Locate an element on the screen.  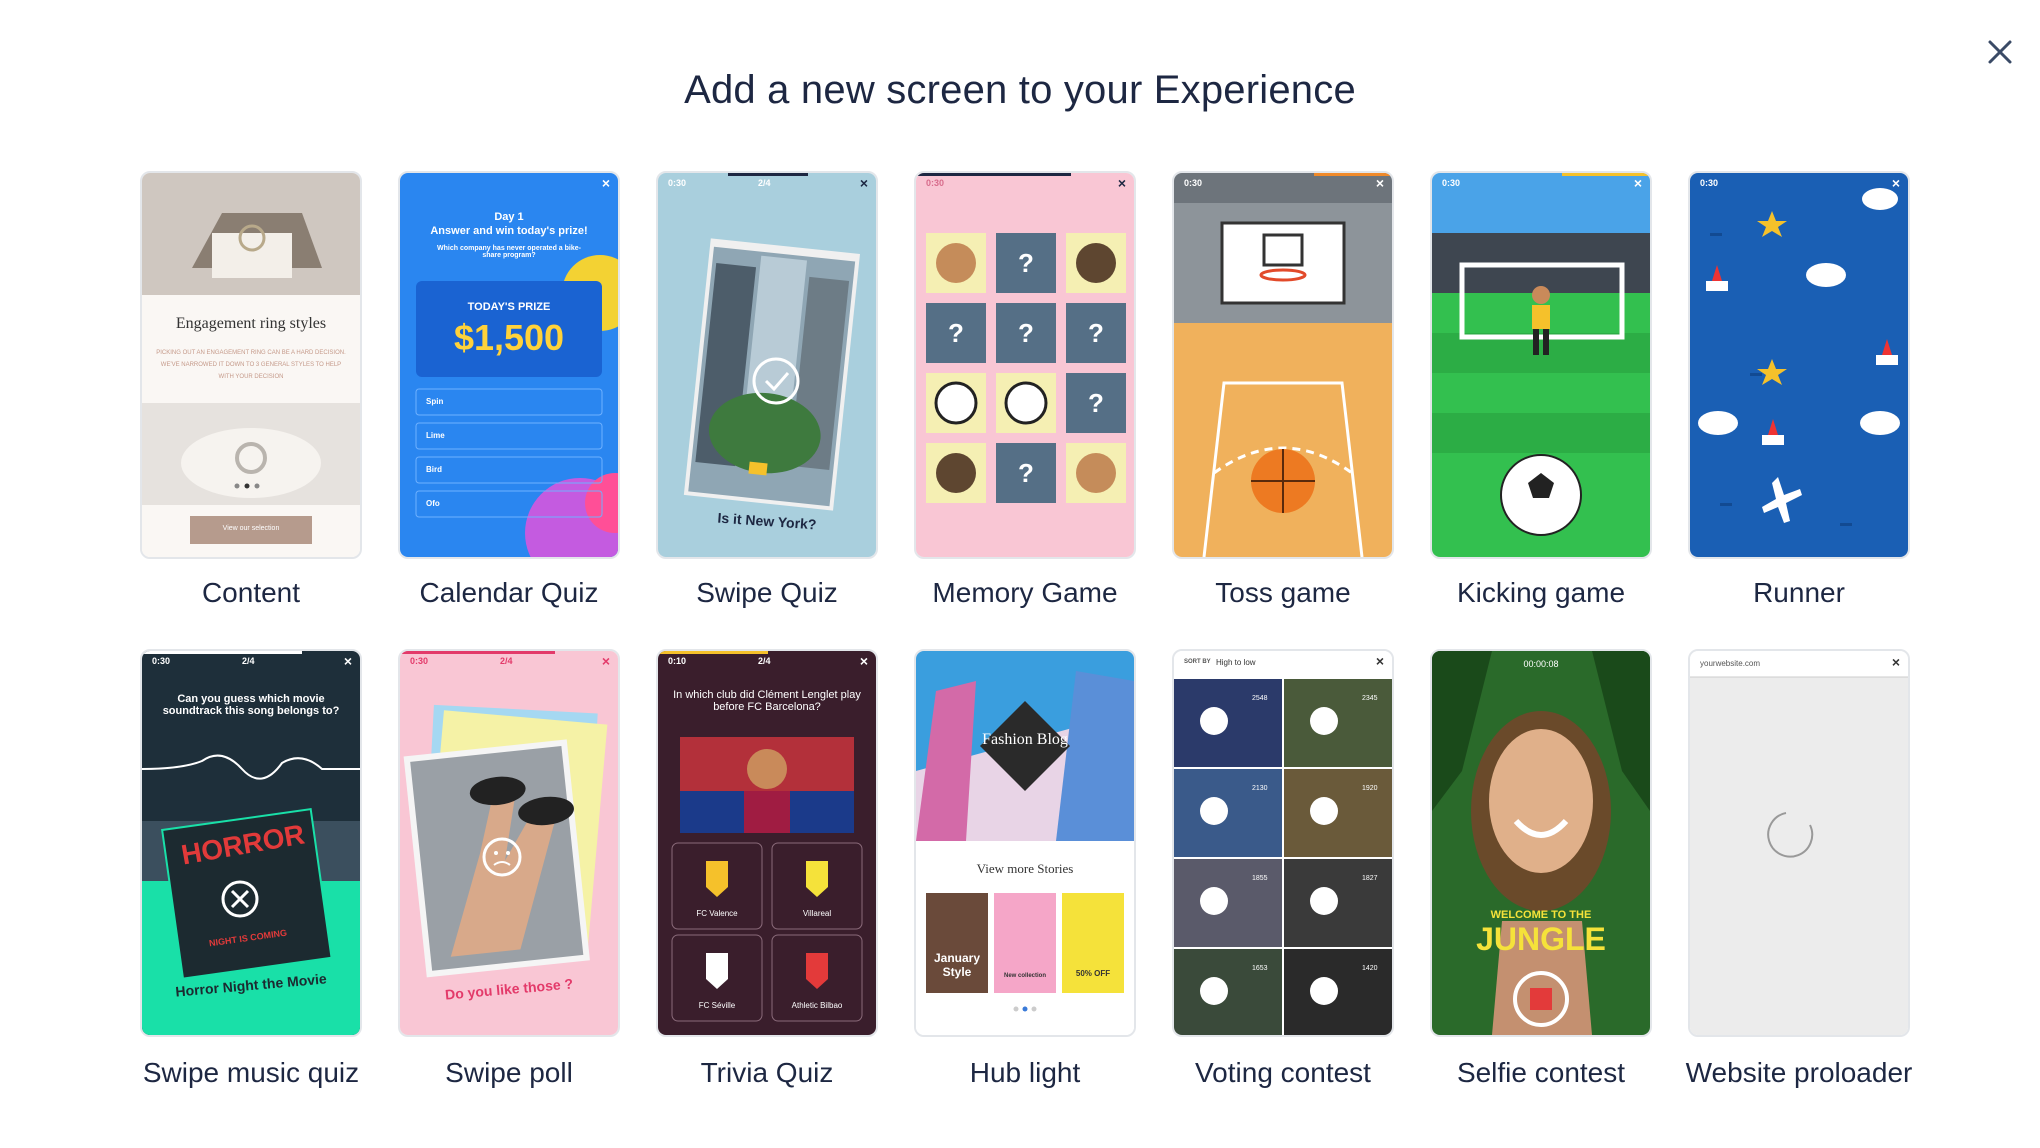
screen-label: Calendar Quiz is located at coordinates (509, 592).